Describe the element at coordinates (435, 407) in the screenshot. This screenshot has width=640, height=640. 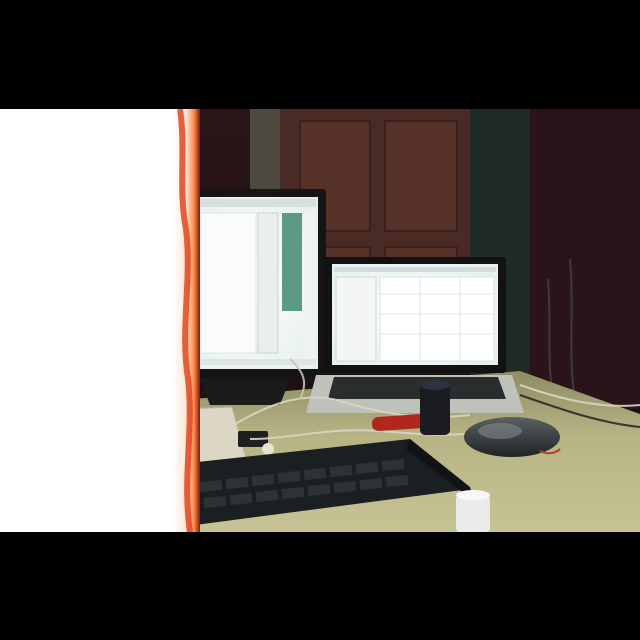
I see `mug` at that location.